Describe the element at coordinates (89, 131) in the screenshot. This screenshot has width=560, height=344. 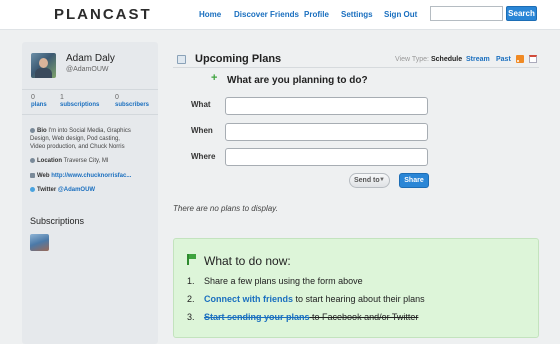
I see `bio-text-1: I'm into Social Media, Graphics` at that location.